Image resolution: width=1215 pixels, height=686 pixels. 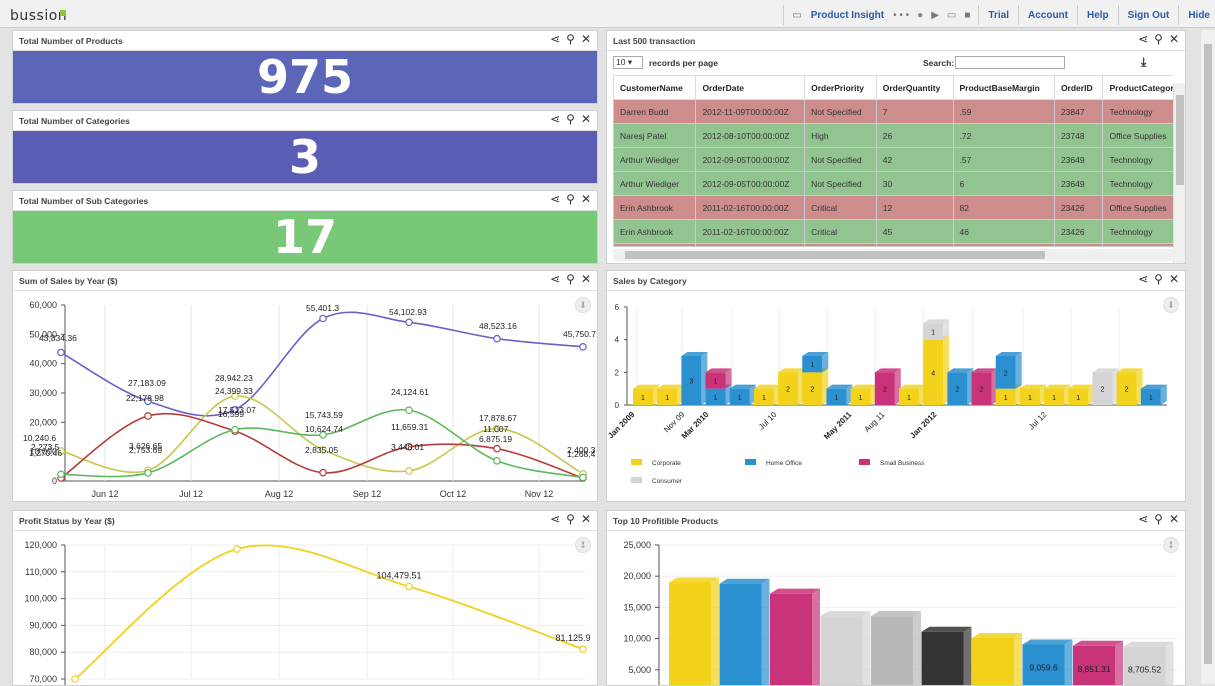 I want to click on vertical-scrollbar, so click(x=1179, y=173).